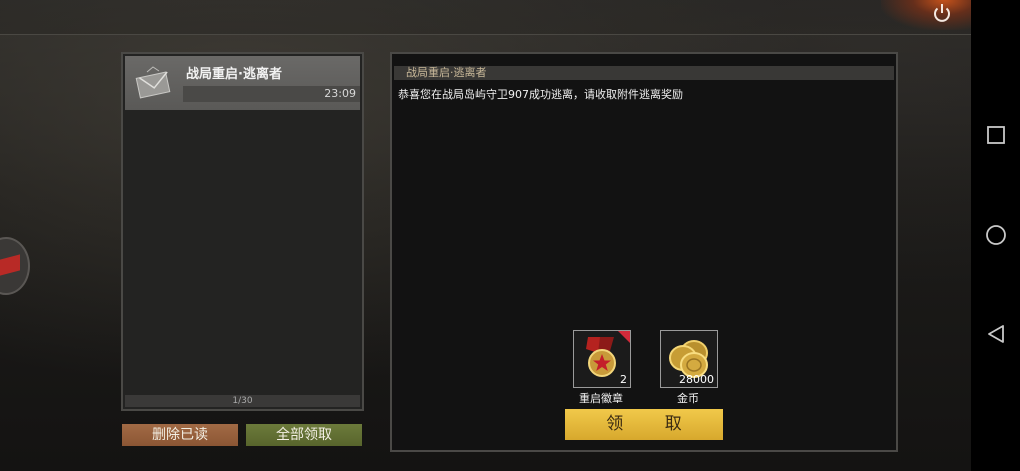  What do you see at coordinates (242, 401) in the screenshot?
I see `page-indicator: 1/30` at bounding box center [242, 401].